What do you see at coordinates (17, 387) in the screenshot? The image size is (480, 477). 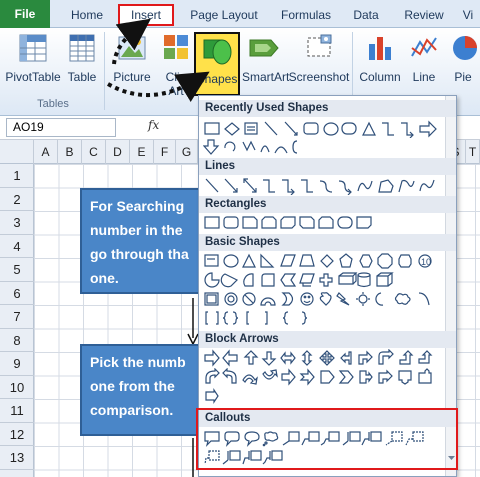 I see `row-header: 10` at bounding box center [17, 387].